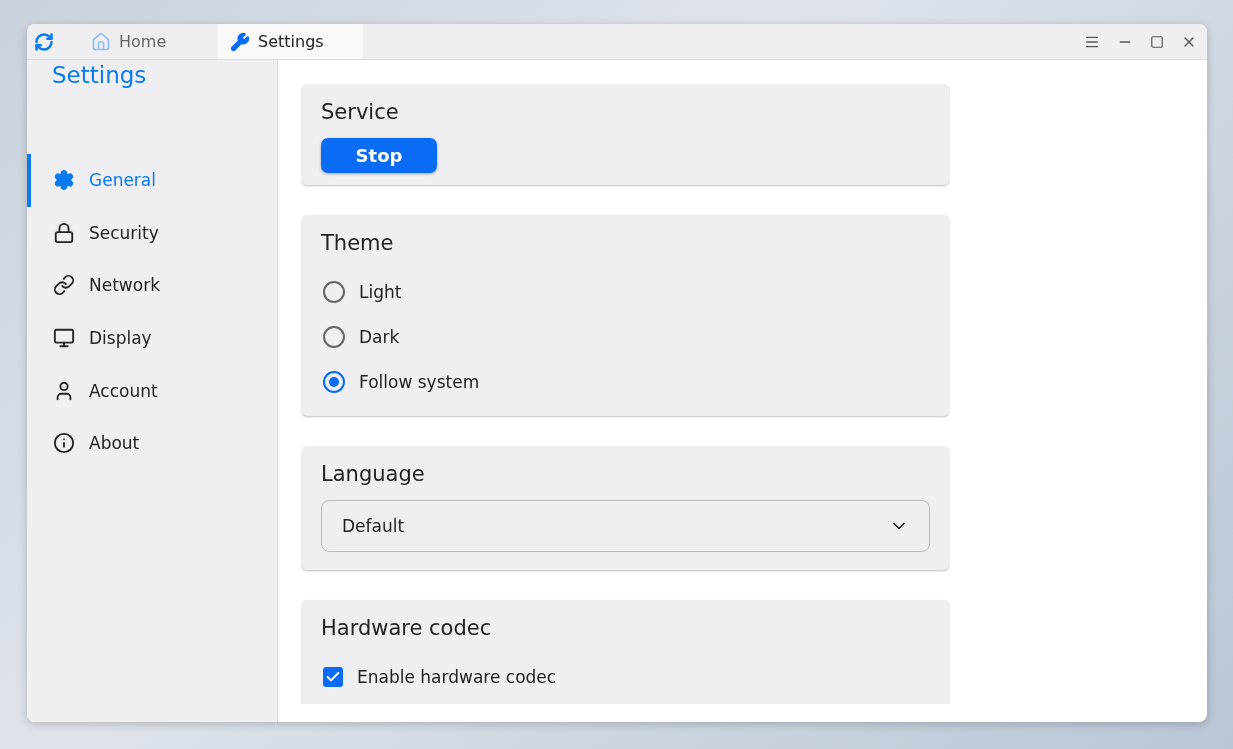 The width and height of the screenshot is (1233, 749). I want to click on checkbox-label: Enable hardware codec, so click(457, 676).